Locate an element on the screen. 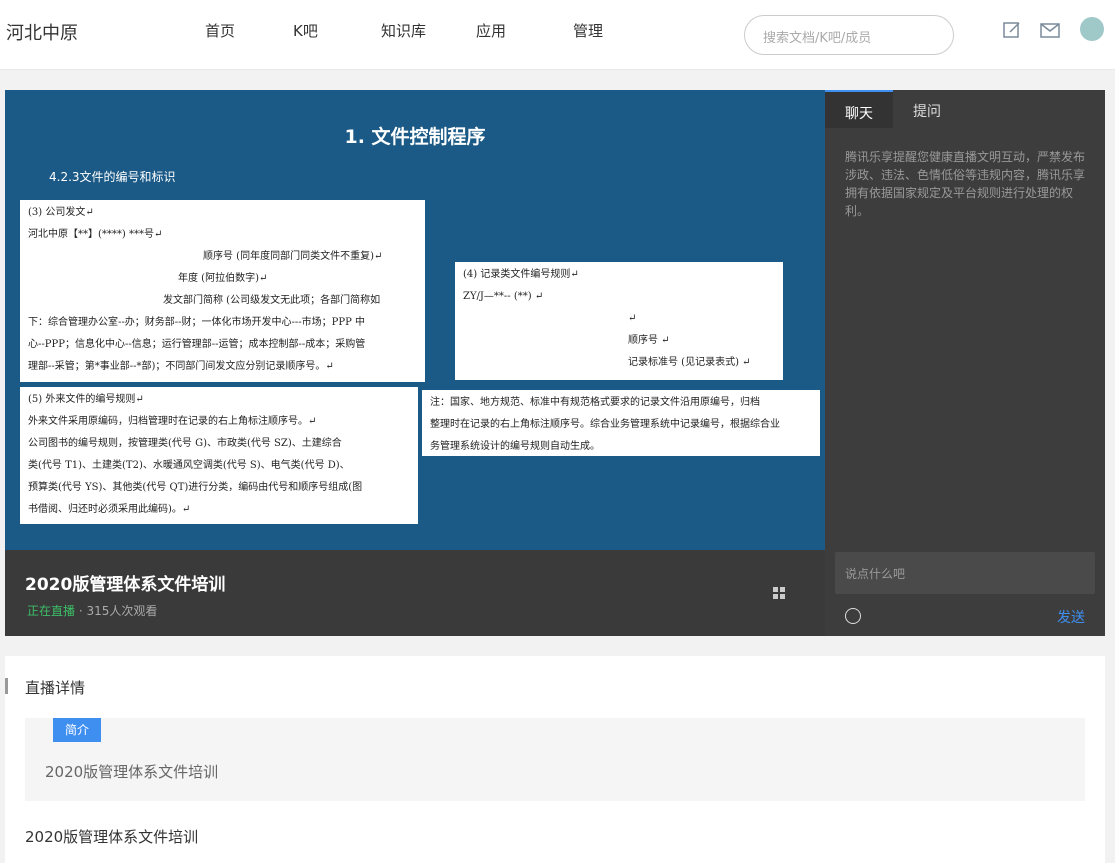 The height and width of the screenshot is (863, 1115). chat-input: 说点什么吧 is located at coordinates (965, 573).